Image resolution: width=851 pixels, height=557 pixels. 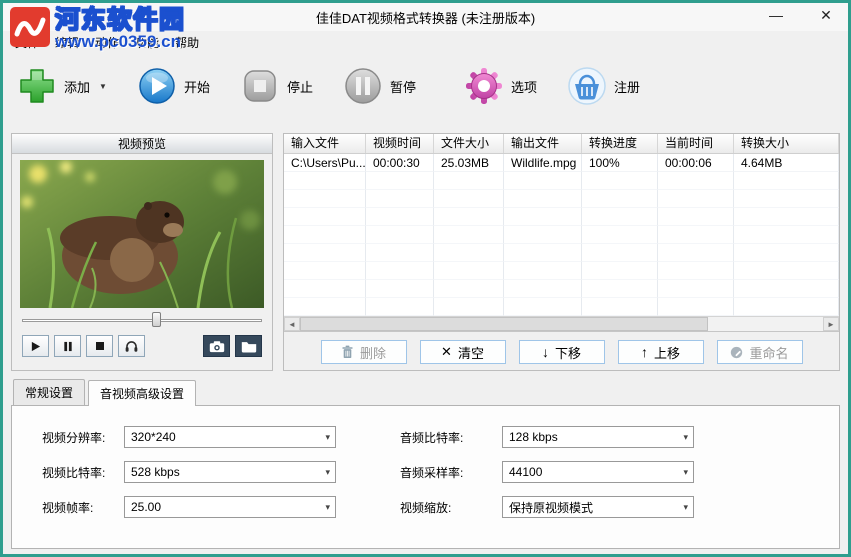 I want to click on snapshot-button, so click(x=216, y=346).